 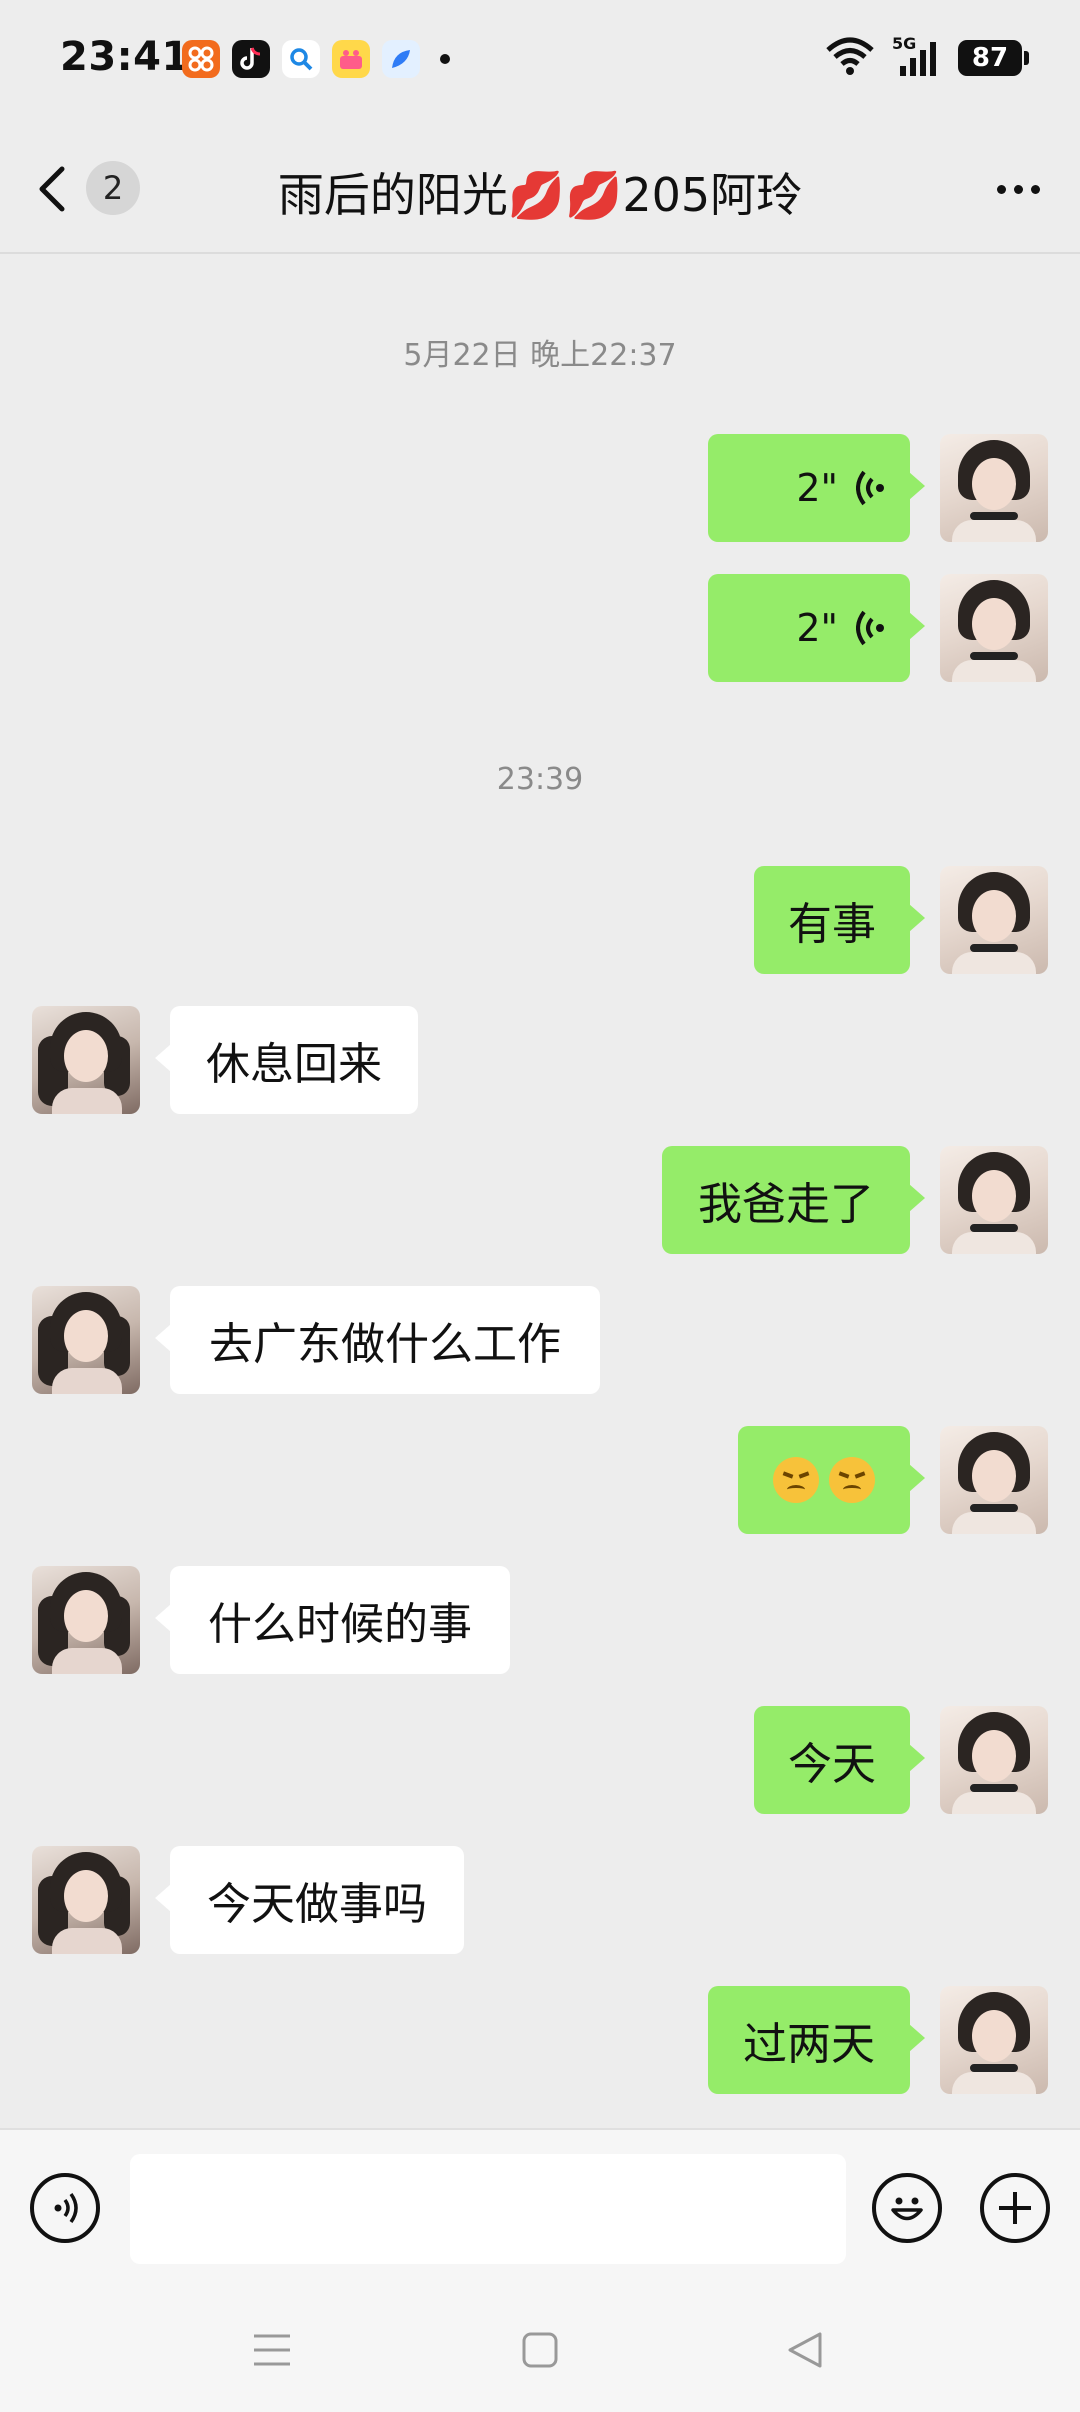 I want to click on back-icon, so click(x=805, y=2350).